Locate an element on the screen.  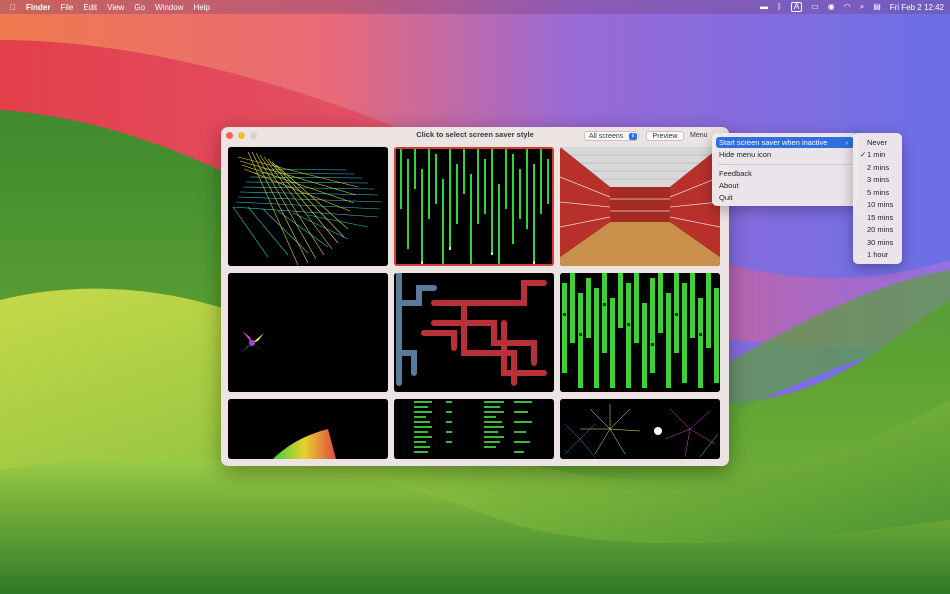
thumbnail-maze is located at coordinates (640, 206).